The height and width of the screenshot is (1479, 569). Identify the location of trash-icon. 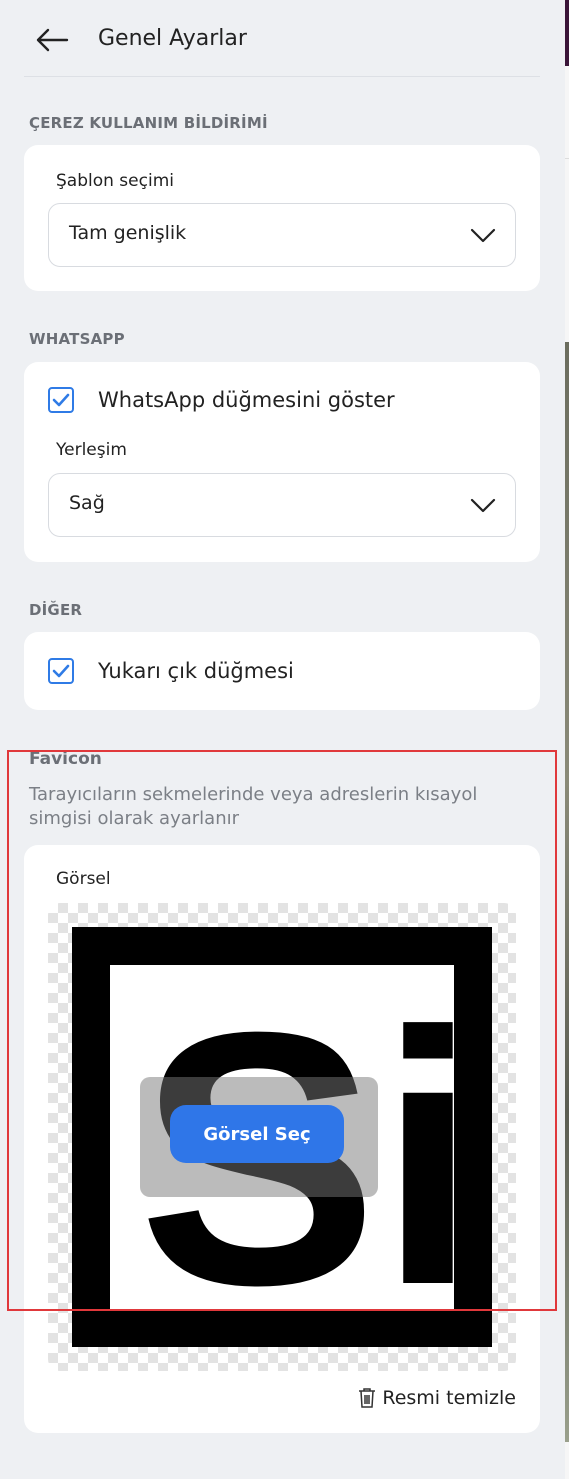
(367, 1398).